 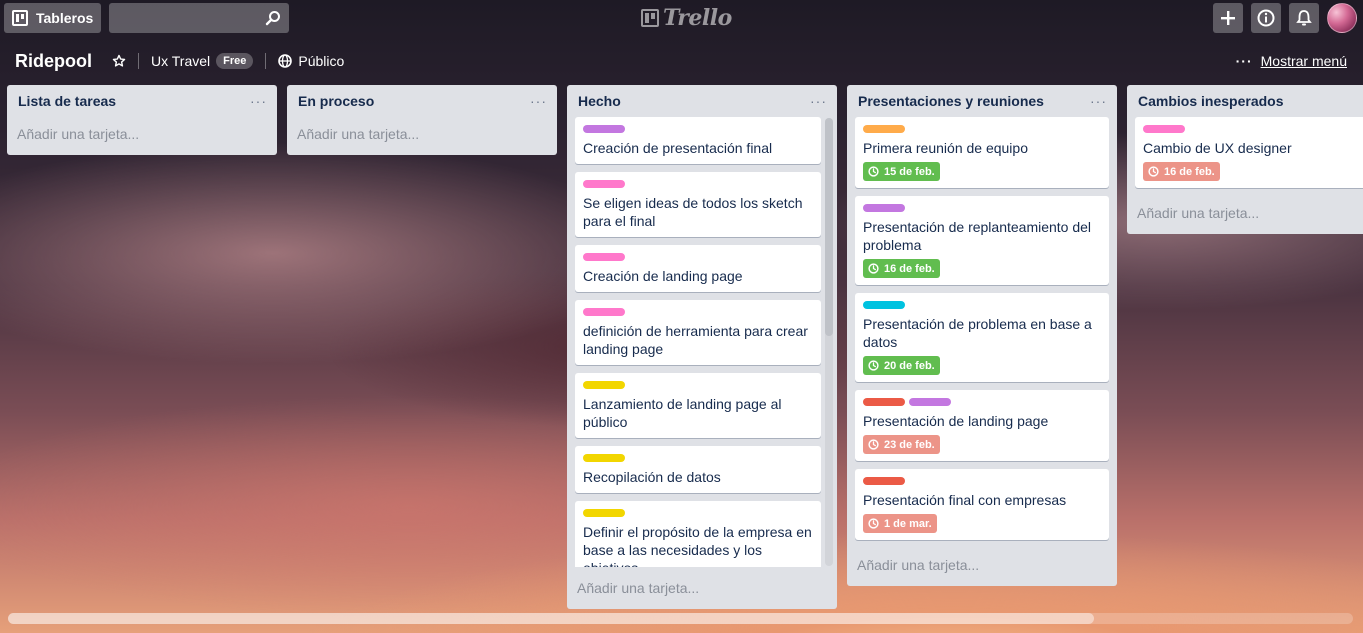 I want to click on boards-label: Tableros, so click(x=65, y=18).